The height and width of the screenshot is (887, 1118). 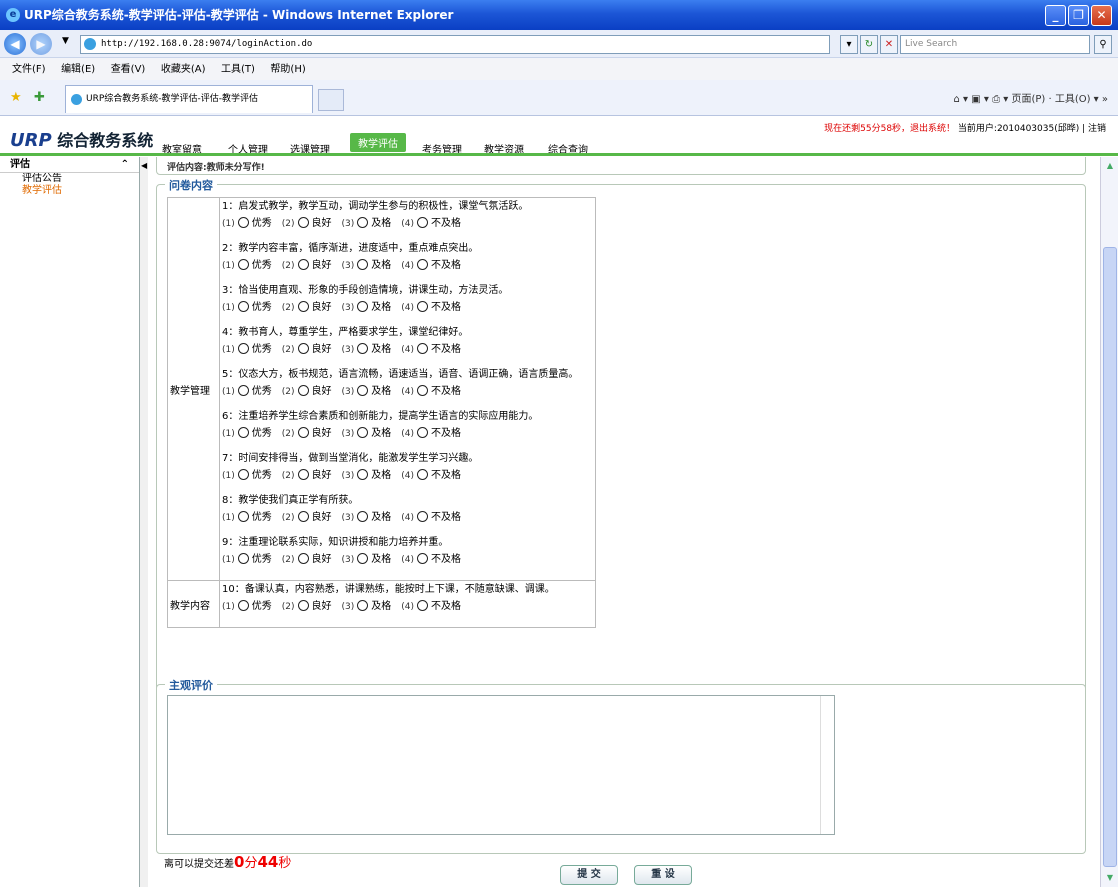 What do you see at coordinates (559, 69) in the screenshot?
I see `menu-bar: 文件(F) 编辑(E) 查看(V) 收藏夹(A) 工具(T) 帮助(H)` at bounding box center [559, 69].